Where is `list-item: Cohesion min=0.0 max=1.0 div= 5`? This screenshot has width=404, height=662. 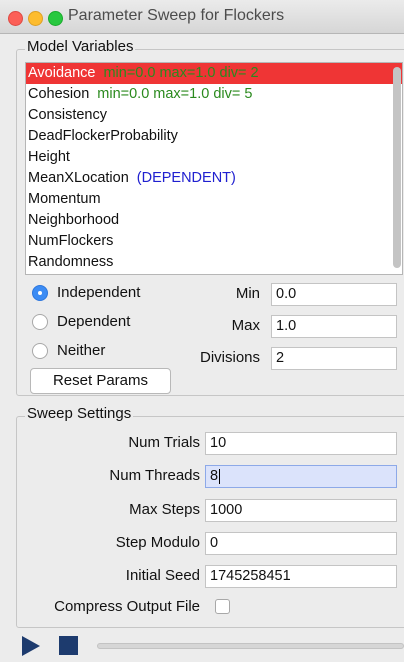
list-item: Cohesion min=0.0 max=1.0 div= 5 is located at coordinates (214, 94).